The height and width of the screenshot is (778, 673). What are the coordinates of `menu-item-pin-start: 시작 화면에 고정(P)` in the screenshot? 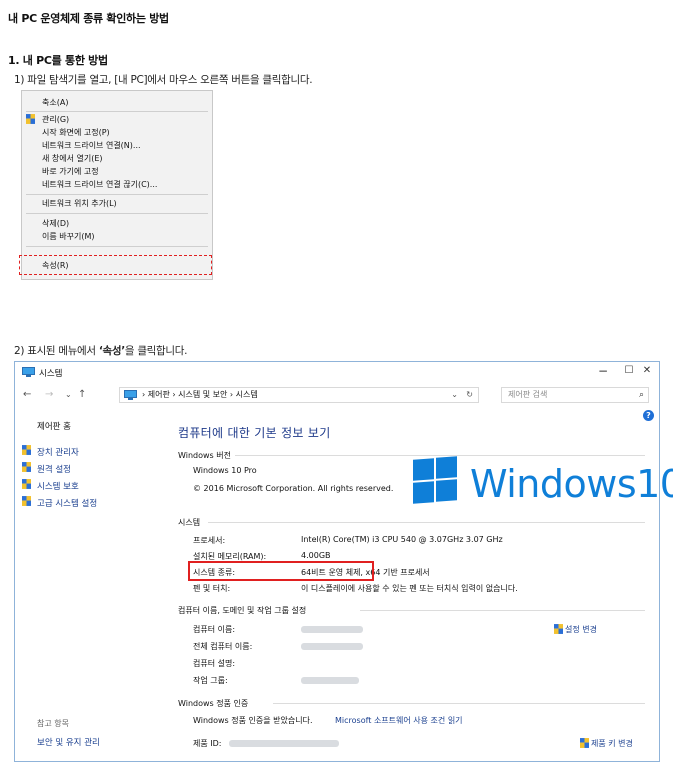 It's located at (76, 132).